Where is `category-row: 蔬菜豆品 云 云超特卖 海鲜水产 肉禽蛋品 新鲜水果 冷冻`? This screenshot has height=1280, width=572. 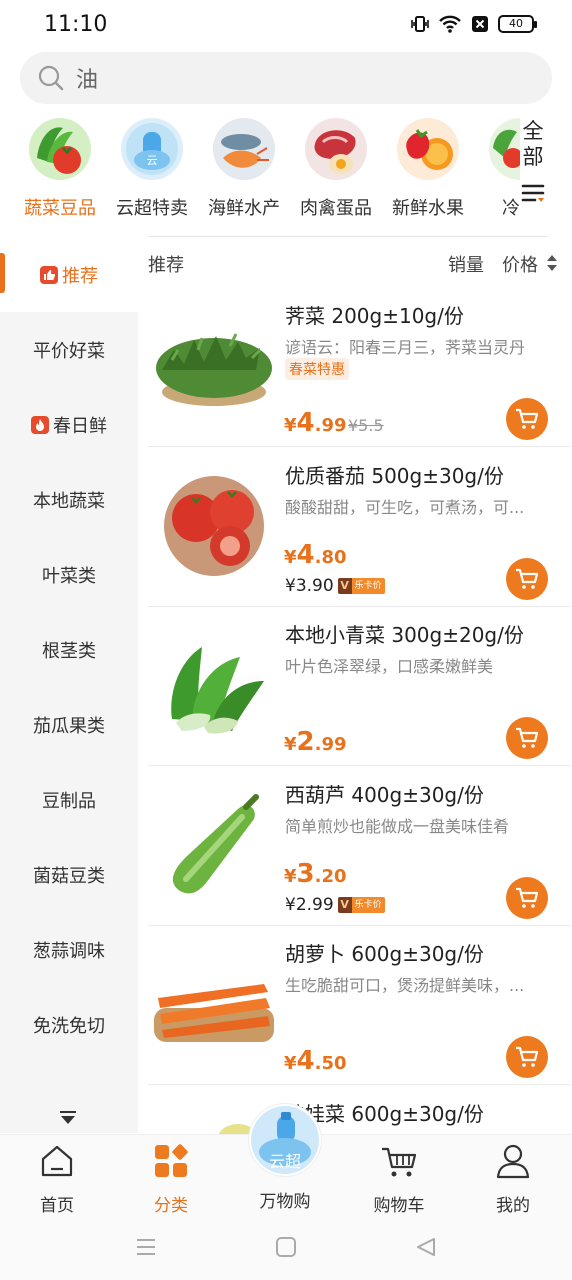 category-row: 蔬菜豆品 云 云超特卖 海鲜水产 肉禽蛋品 新鲜水果 冷冻 is located at coordinates (270, 173).